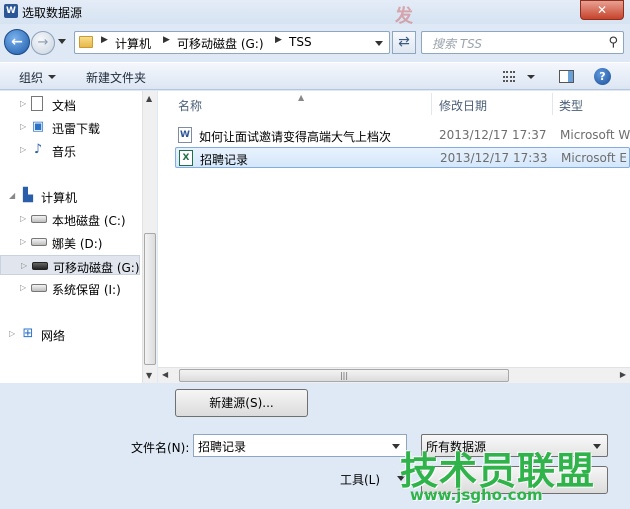 Image resolution: width=630 pixels, height=509 pixels. What do you see at coordinates (89, 221) in the screenshot?
I see `sidebar-item-label: 本地磁盘 (C:)` at bounding box center [89, 221].